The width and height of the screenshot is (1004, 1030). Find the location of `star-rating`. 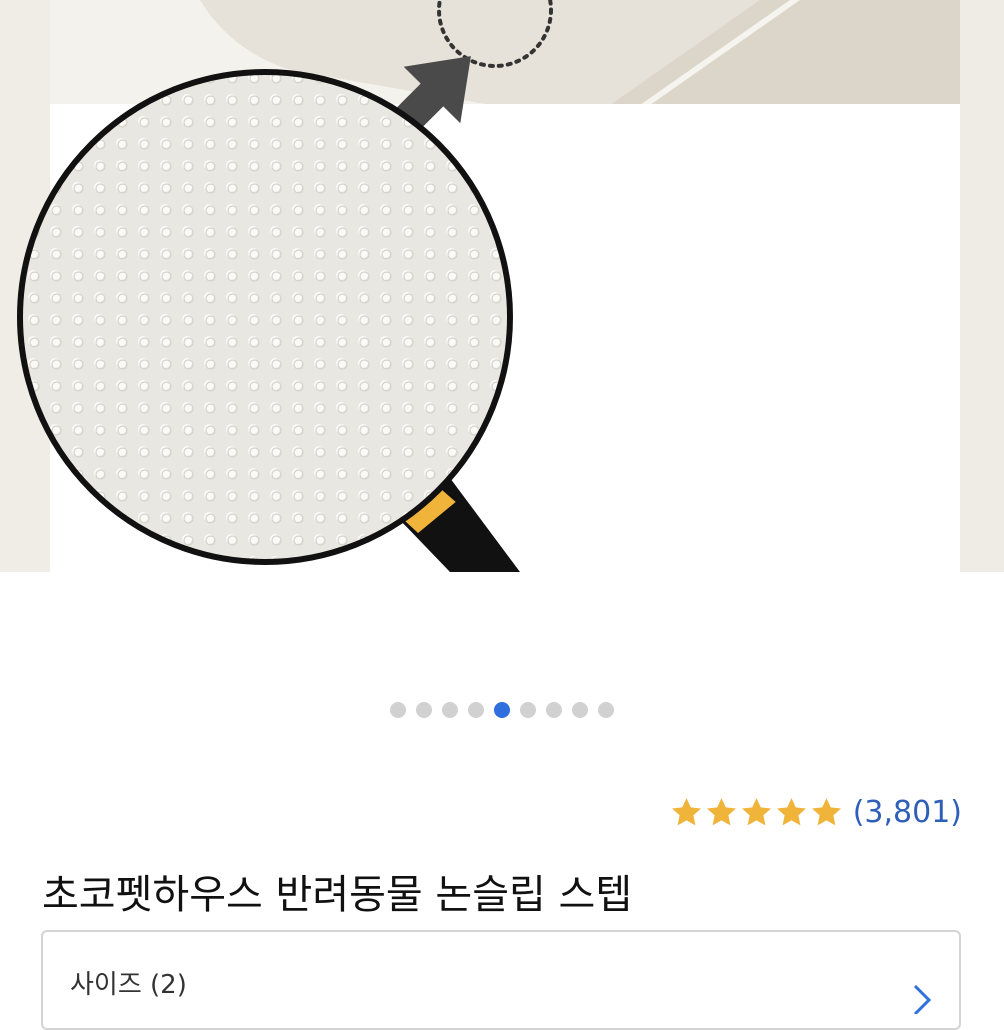

star-rating is located at coordinates (756, 812).